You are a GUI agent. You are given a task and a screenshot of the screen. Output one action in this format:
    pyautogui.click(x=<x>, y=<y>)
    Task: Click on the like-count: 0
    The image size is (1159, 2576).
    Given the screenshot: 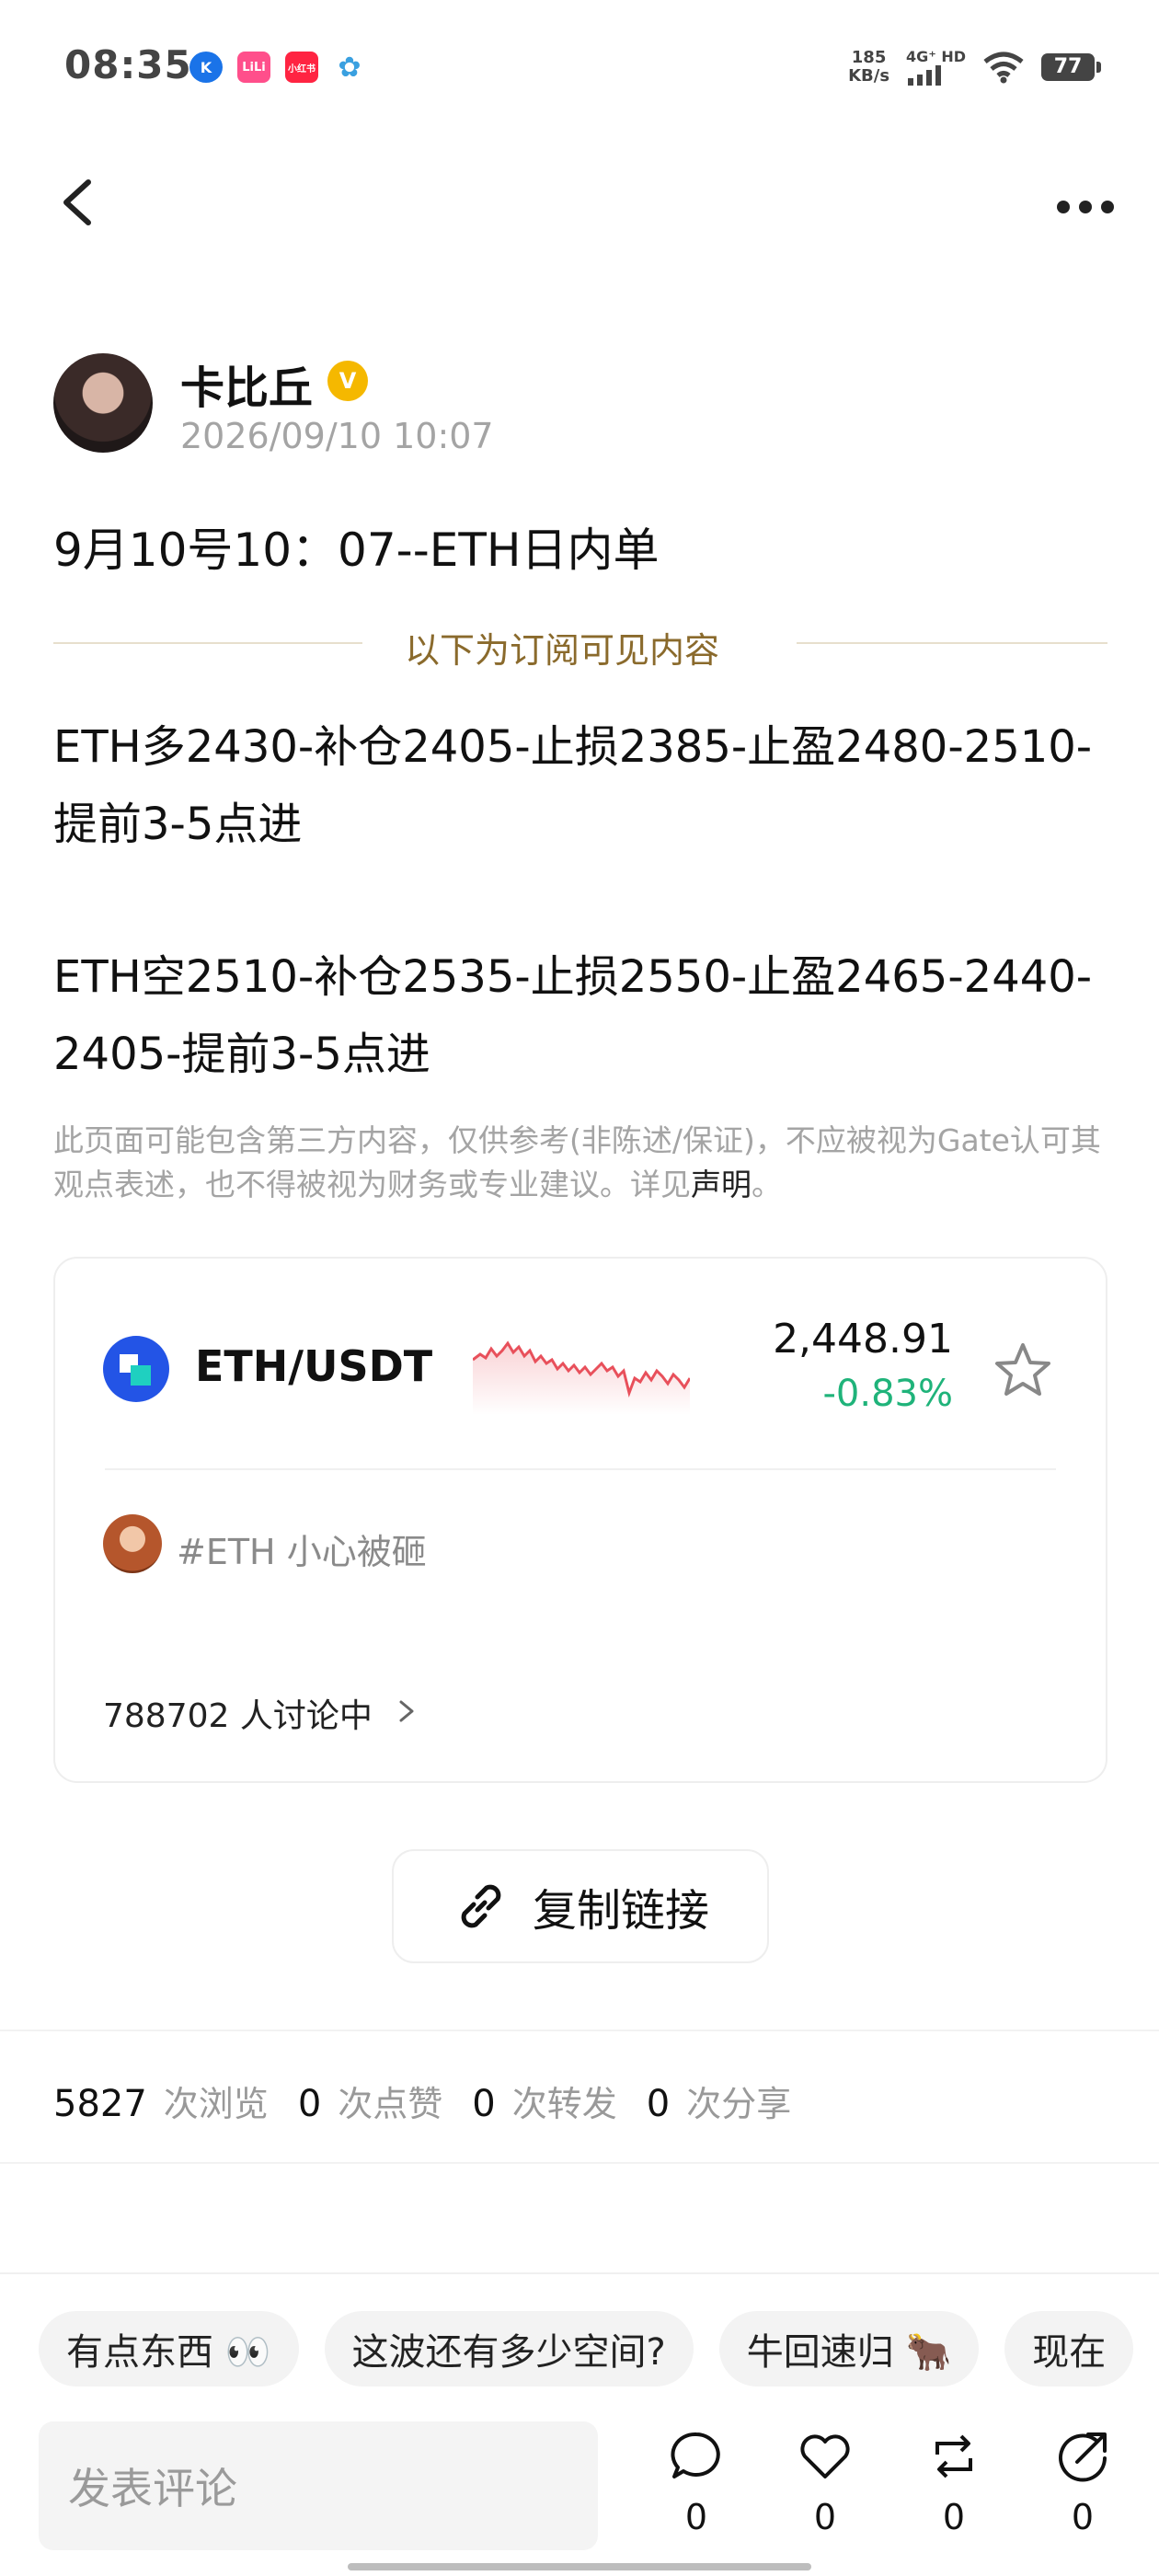 What is the action you would take?
    pyautogui.click(x=825, y=2517)
    